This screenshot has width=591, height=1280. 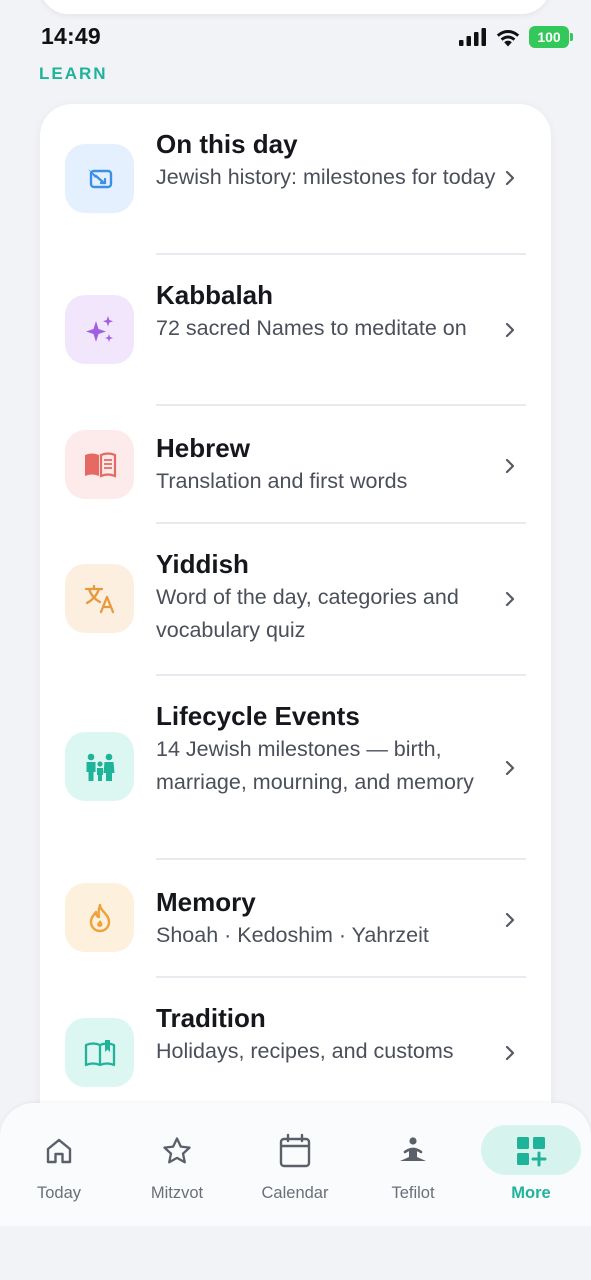 I want to click on home-indicator-area, so click(x=295, y=1253).